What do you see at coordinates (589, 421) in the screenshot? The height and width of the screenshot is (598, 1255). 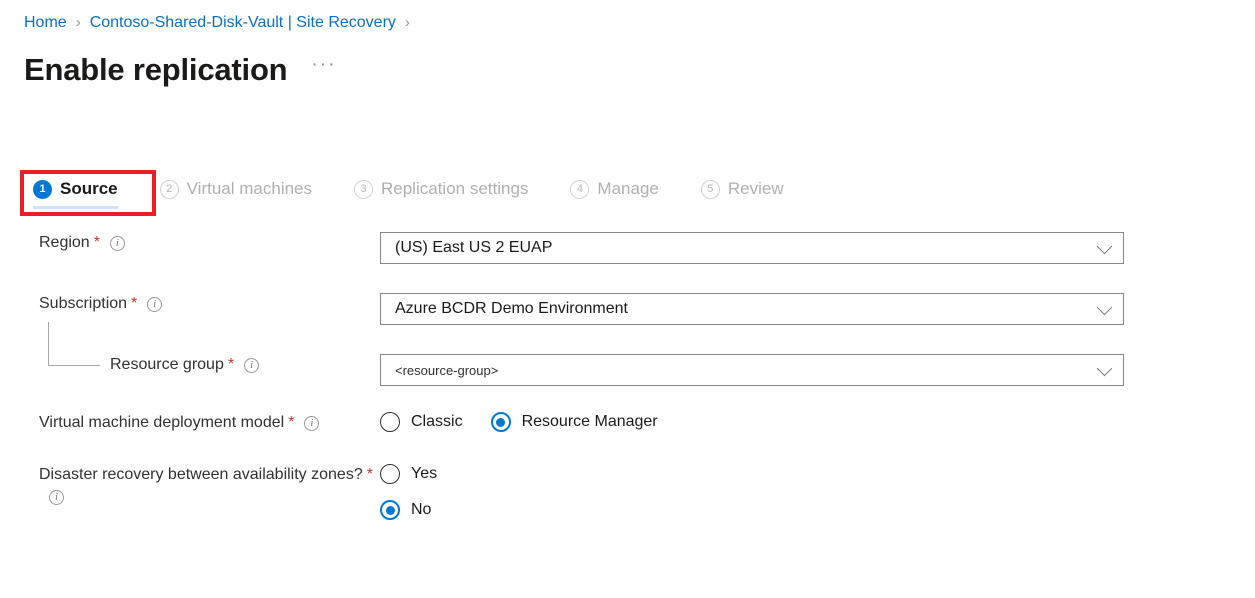 I see `radio-label: Resource Manager` at bounding box center [589, 421].